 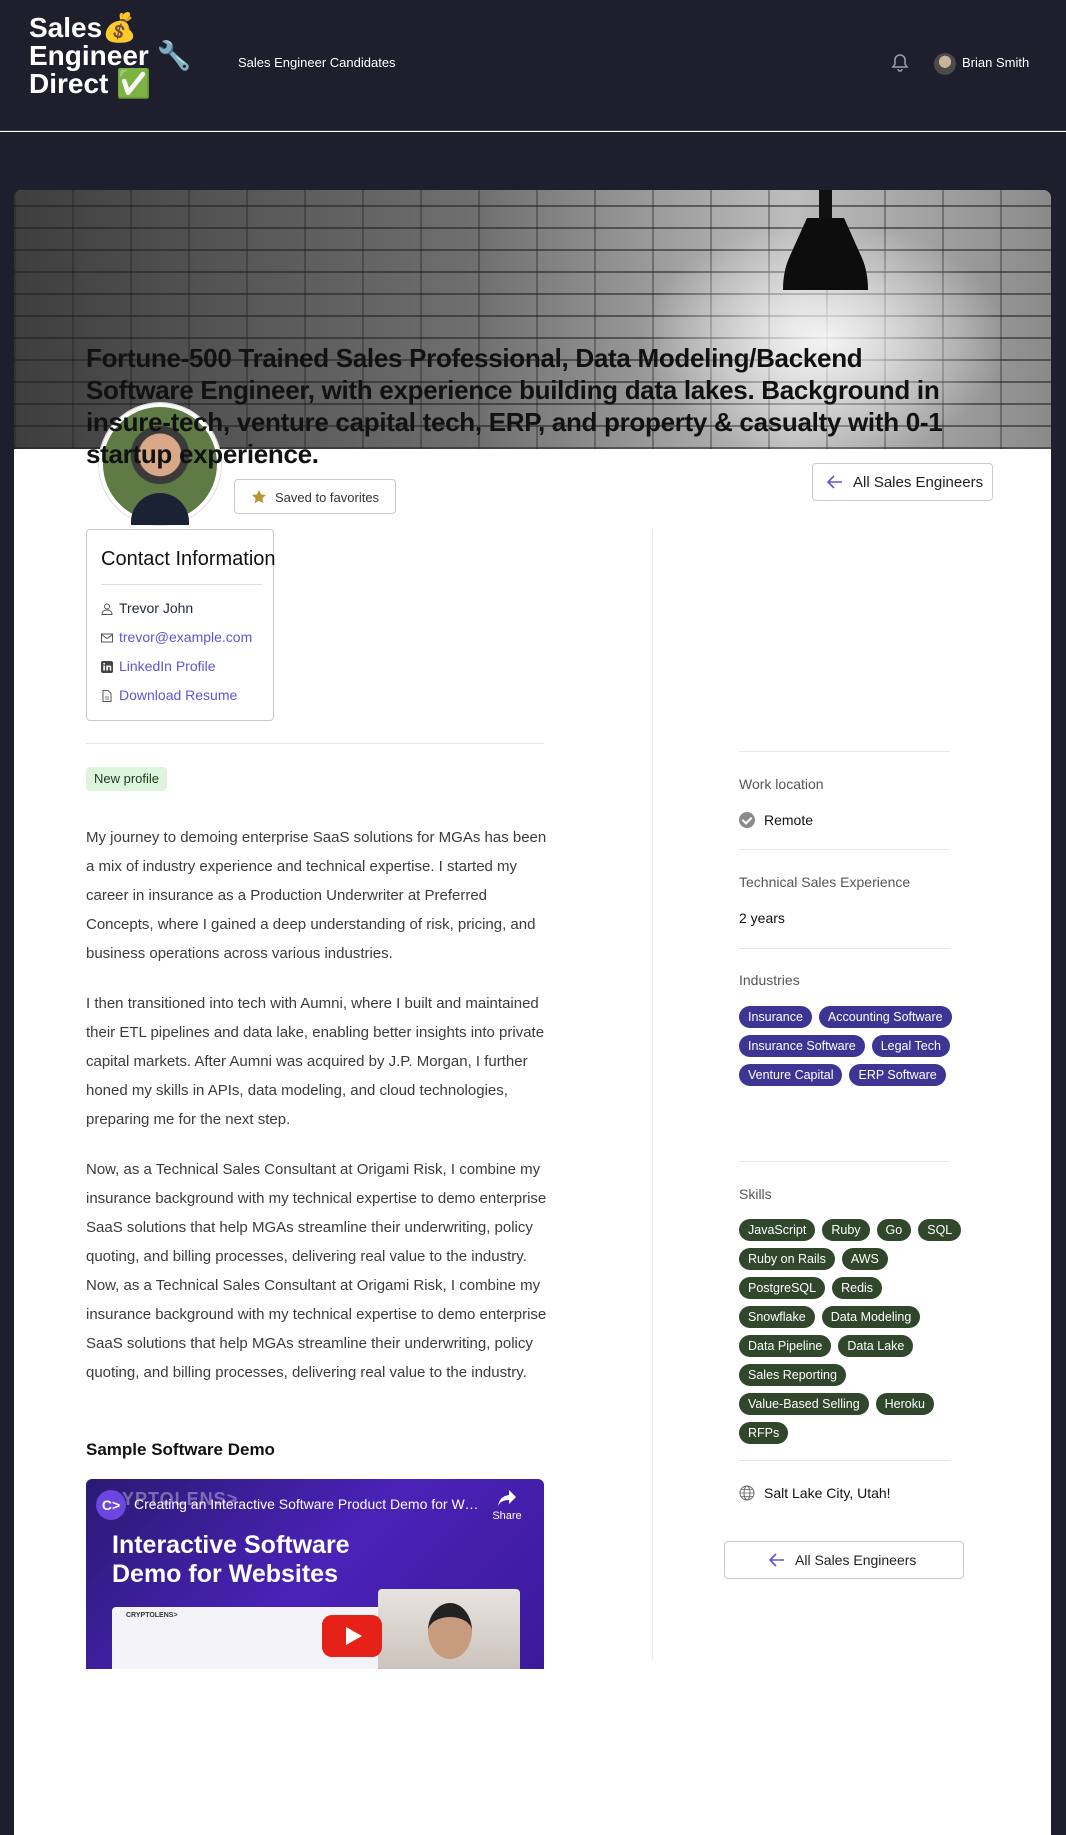 I want to click on overlay-line-1: Interactive Software, so click(x=231, y=1545).